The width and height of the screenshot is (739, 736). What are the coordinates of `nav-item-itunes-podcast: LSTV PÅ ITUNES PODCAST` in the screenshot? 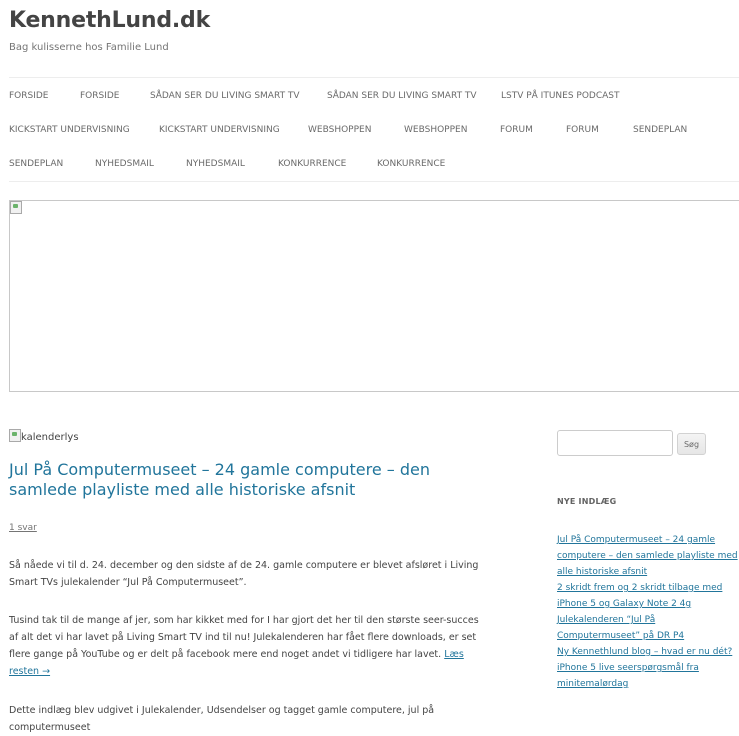 It's located at (560, 96).